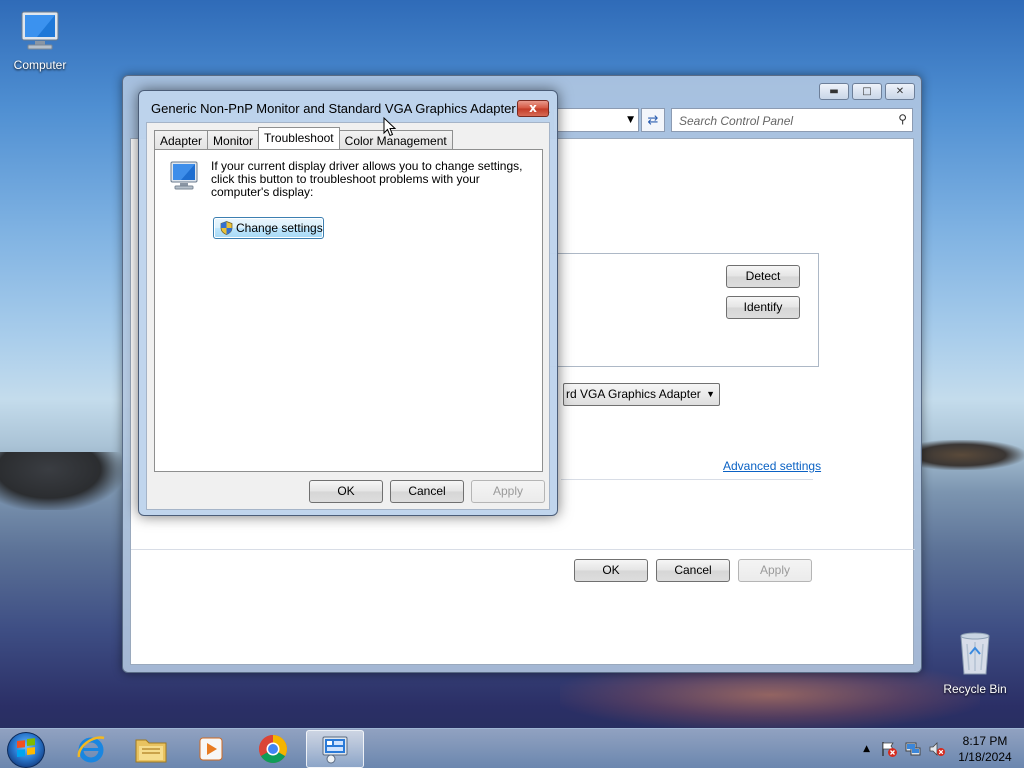 The image size is (1024, 768). I want to click on window-caption-buttons: ▬ □ ✕, so click(867, 91).